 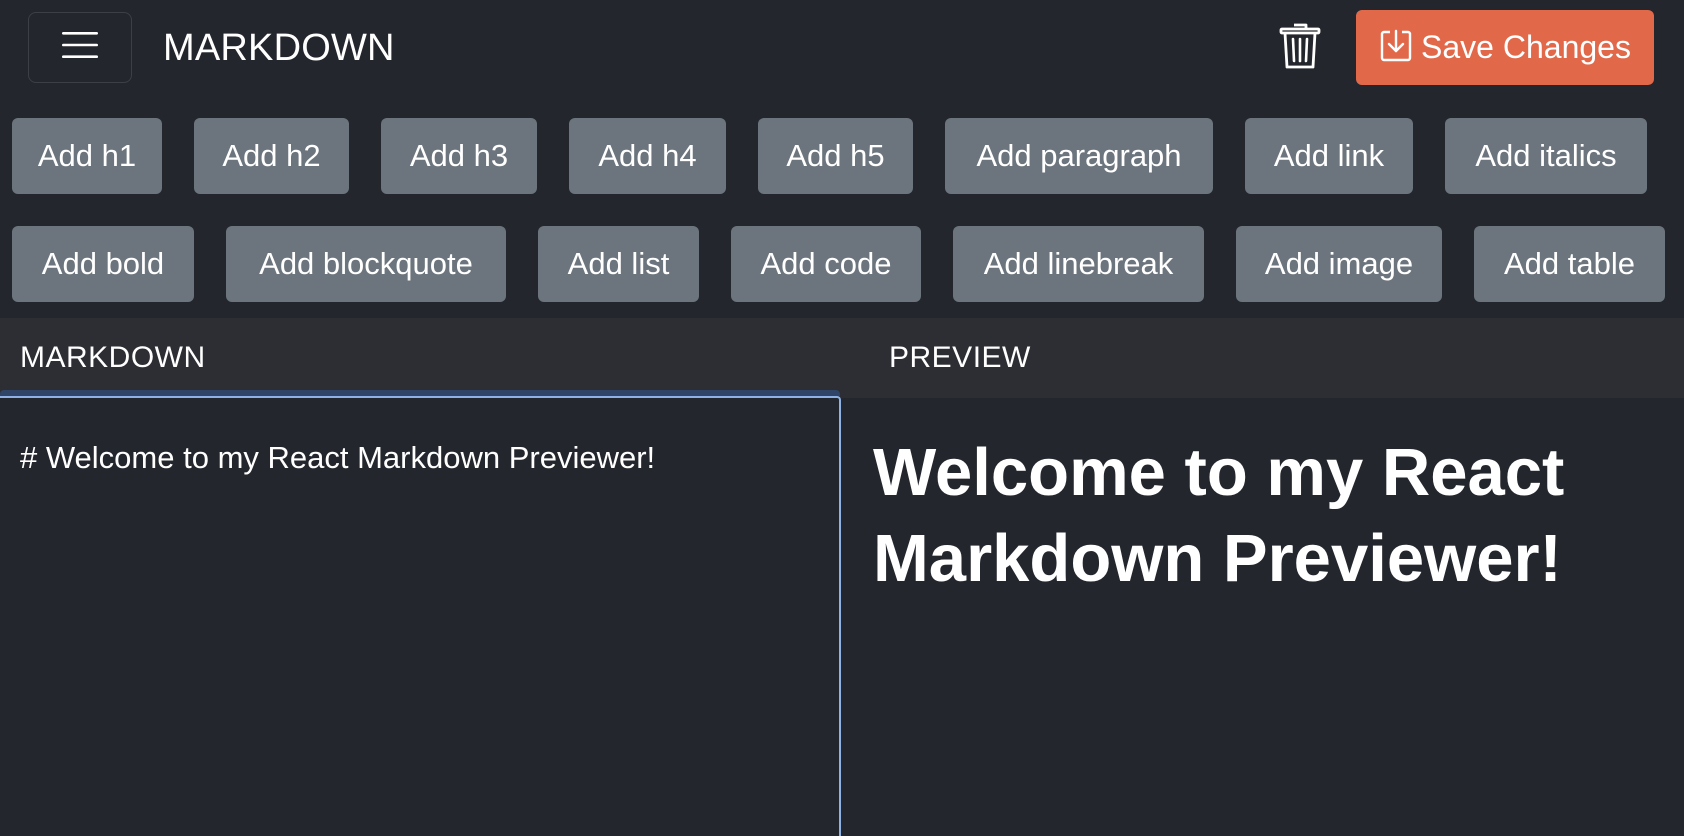 What do you see at coordinates (842, 50) in the screenshot?
I see `top-navbar: MARKDOWN Save Changes` at bounding box center [842, 50].